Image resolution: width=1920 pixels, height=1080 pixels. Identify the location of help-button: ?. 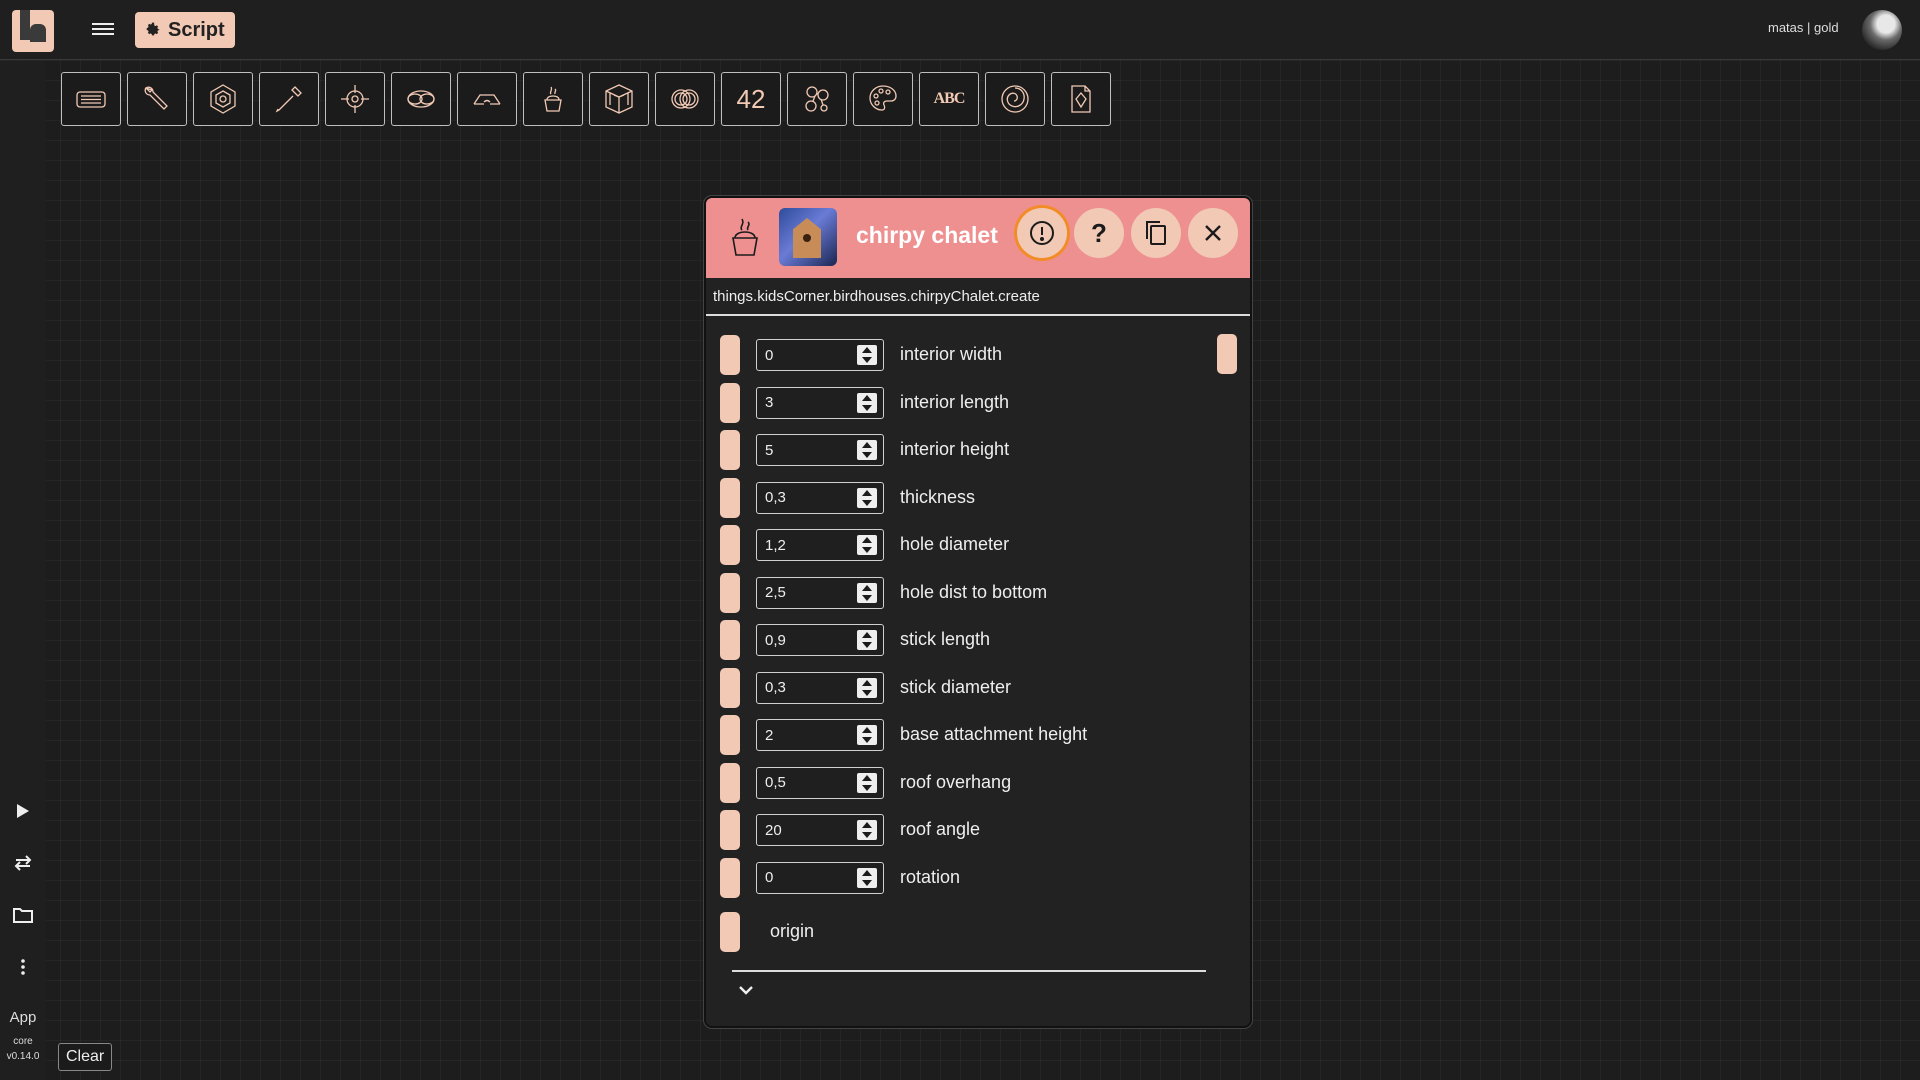
(1099, 233).